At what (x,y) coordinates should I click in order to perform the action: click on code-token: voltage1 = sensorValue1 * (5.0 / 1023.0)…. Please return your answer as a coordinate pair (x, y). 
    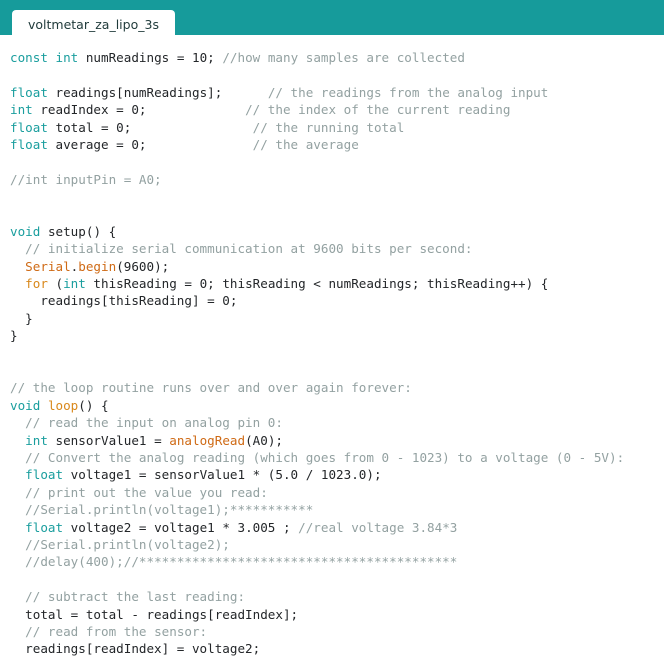
    Looking at the image, I should click on (222, 475).